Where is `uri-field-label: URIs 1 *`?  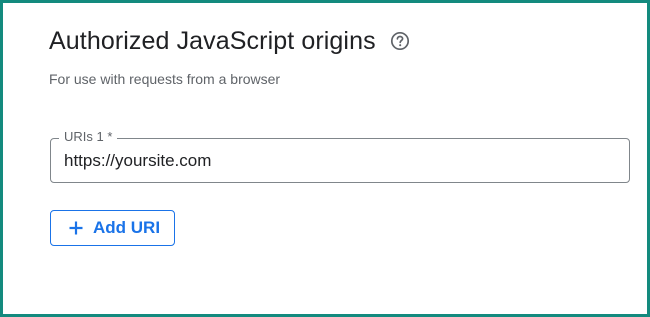 uri-field-label: URIs 1 * is located at coordinates (88, 137).